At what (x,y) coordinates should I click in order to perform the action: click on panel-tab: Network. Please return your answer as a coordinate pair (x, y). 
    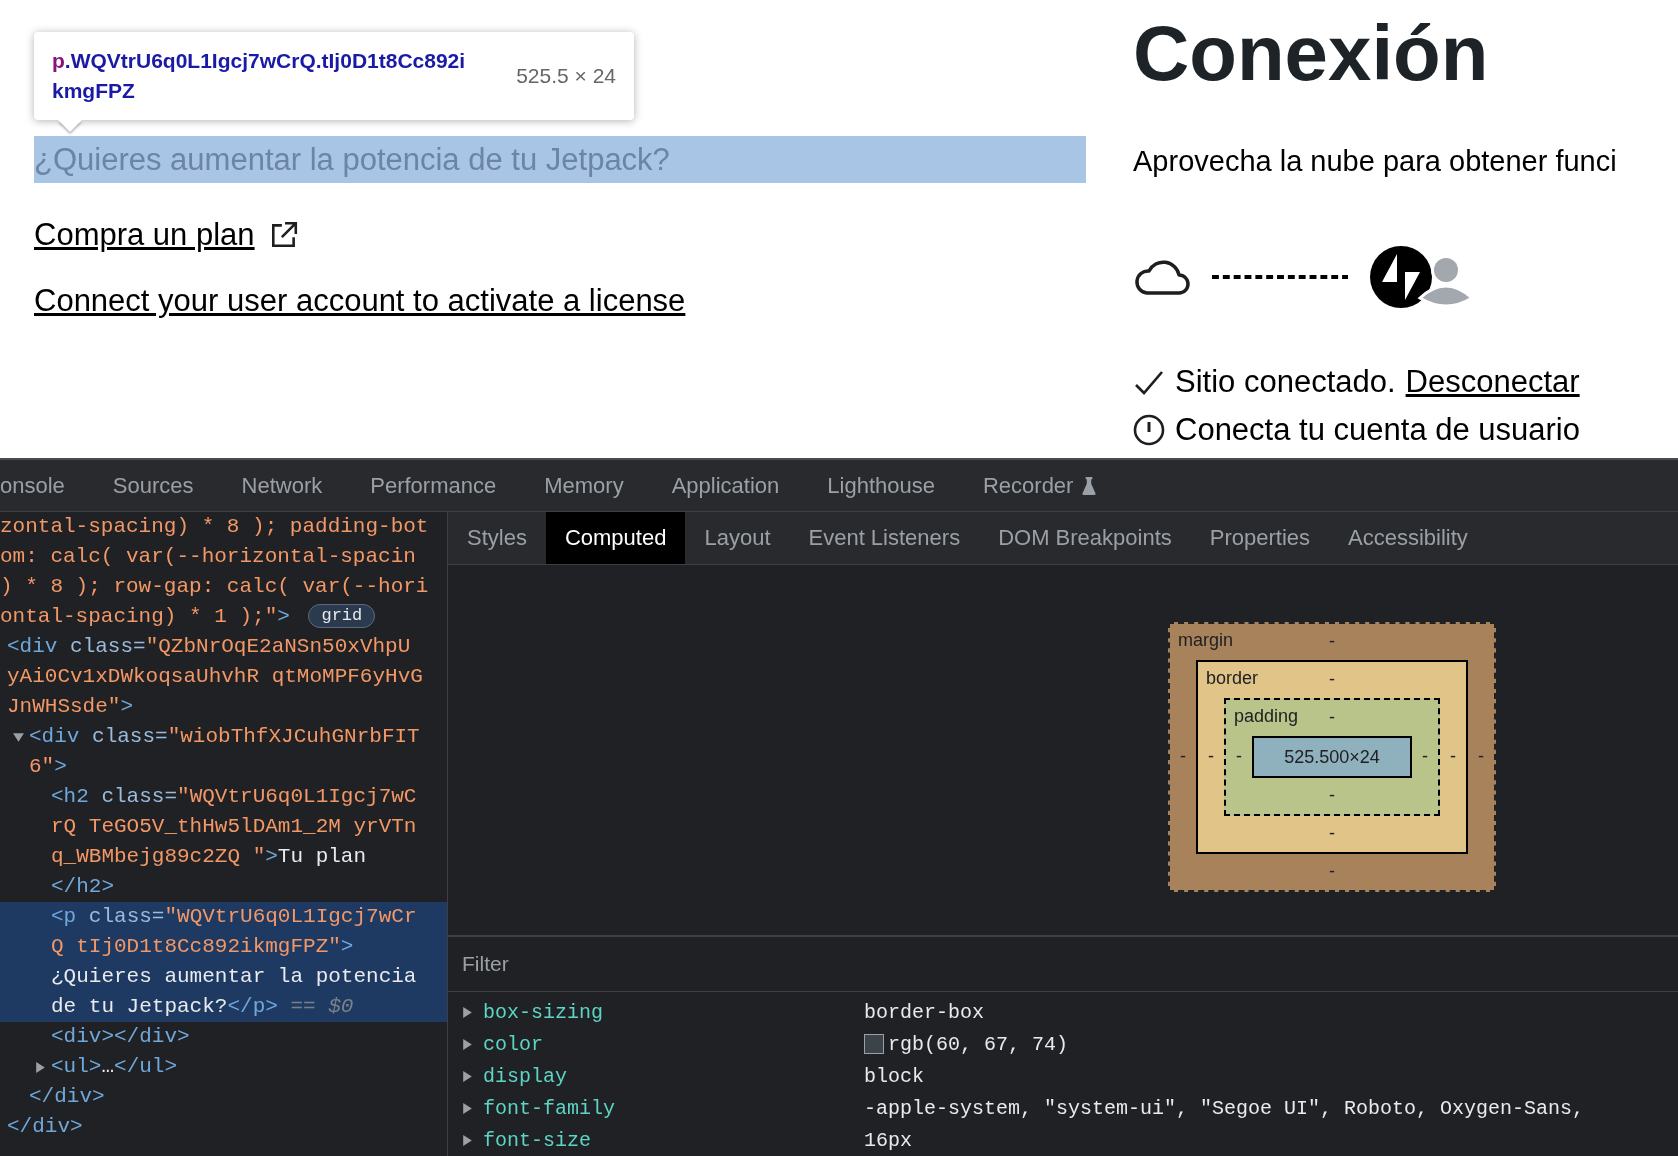
    Looking at the image, I should click on (282, 485).